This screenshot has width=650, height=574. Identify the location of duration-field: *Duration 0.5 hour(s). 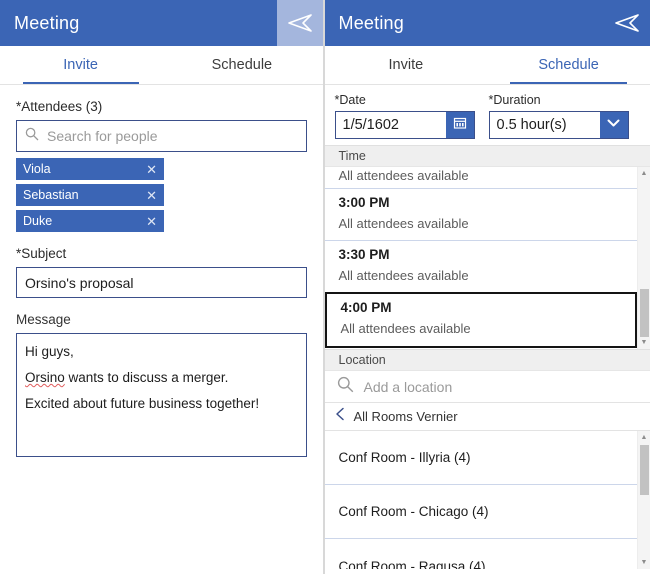
(558, 116).